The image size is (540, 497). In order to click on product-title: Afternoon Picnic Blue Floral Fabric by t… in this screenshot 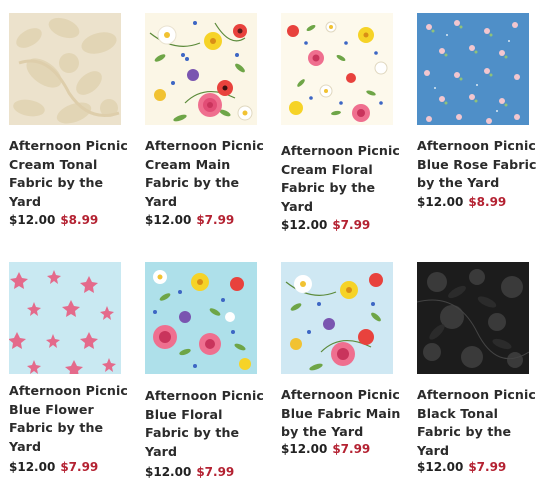, I will do `click(207, 424)`.